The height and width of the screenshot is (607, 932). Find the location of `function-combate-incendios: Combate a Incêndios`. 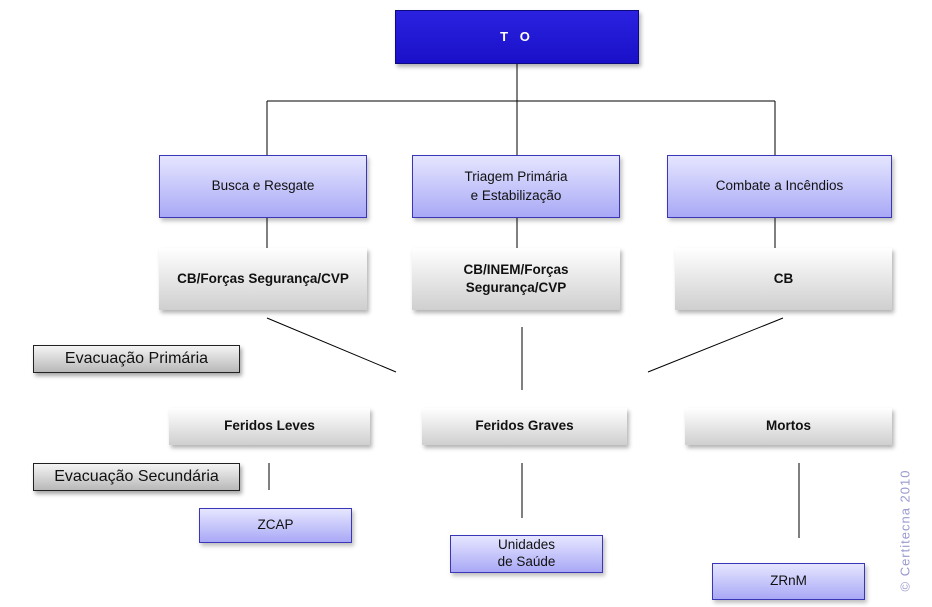

function-combate-incendios: Combate a Incêndios is located at coordinates (779, 186).